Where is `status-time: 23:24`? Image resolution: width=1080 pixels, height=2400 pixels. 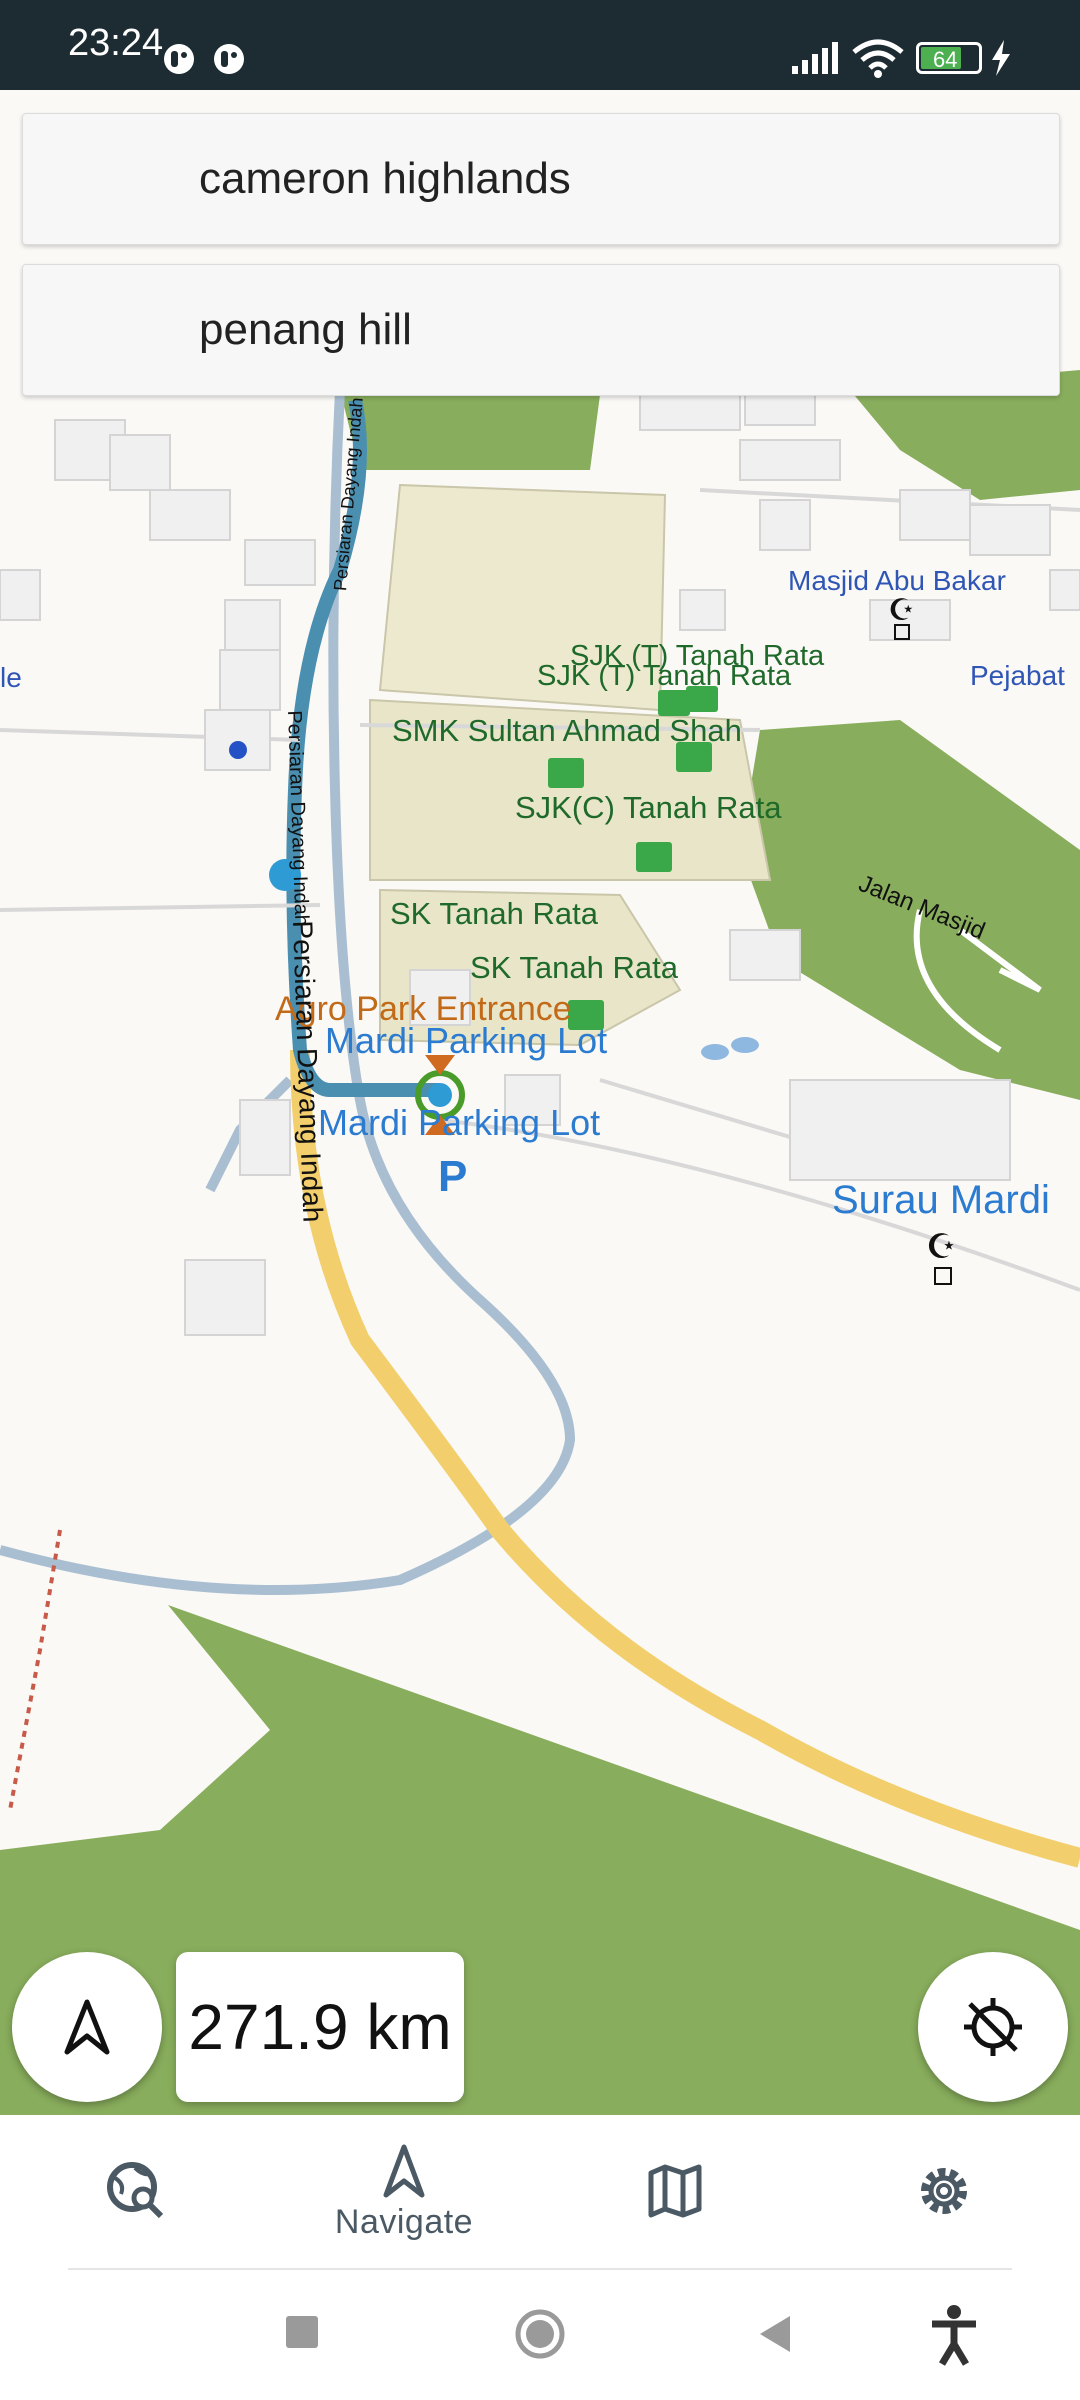 status-time: 23:24 is located at coordinates (116, 43).